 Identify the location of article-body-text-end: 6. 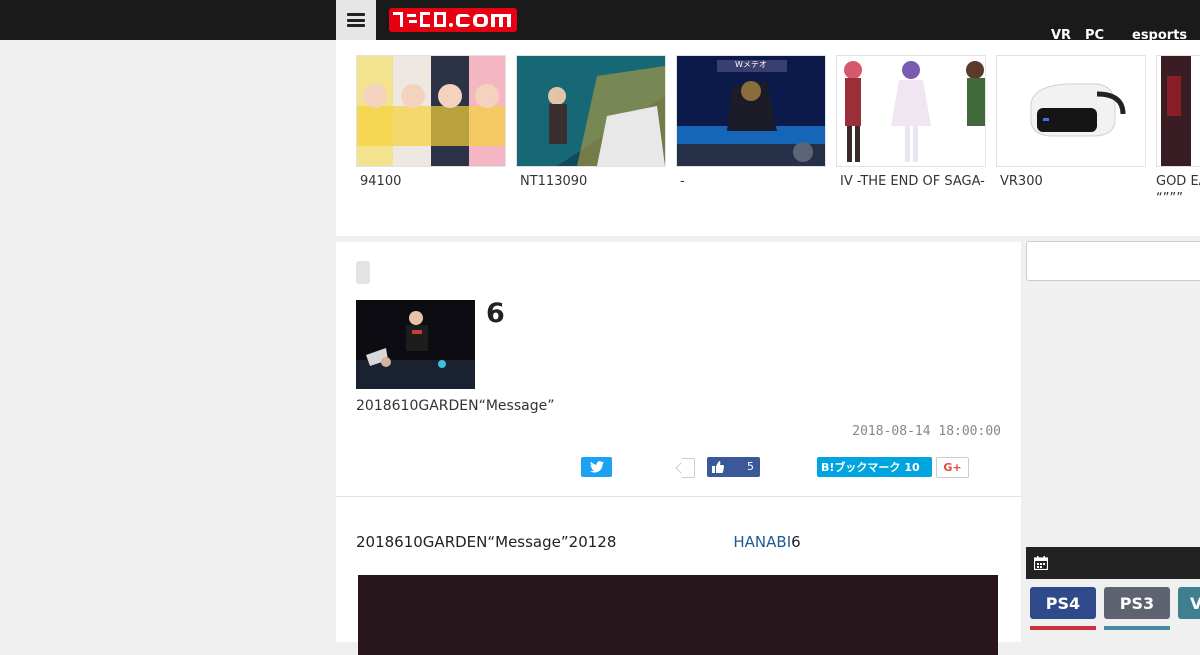
(796, 542).